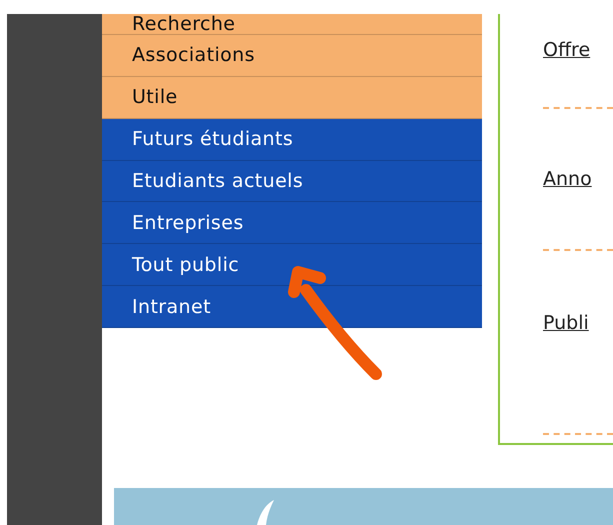 The image size is (613, 525). Describe the element at coordinates (292, 181) in the screenshot. I see `menu-item: Etudiants actuels` at that location.